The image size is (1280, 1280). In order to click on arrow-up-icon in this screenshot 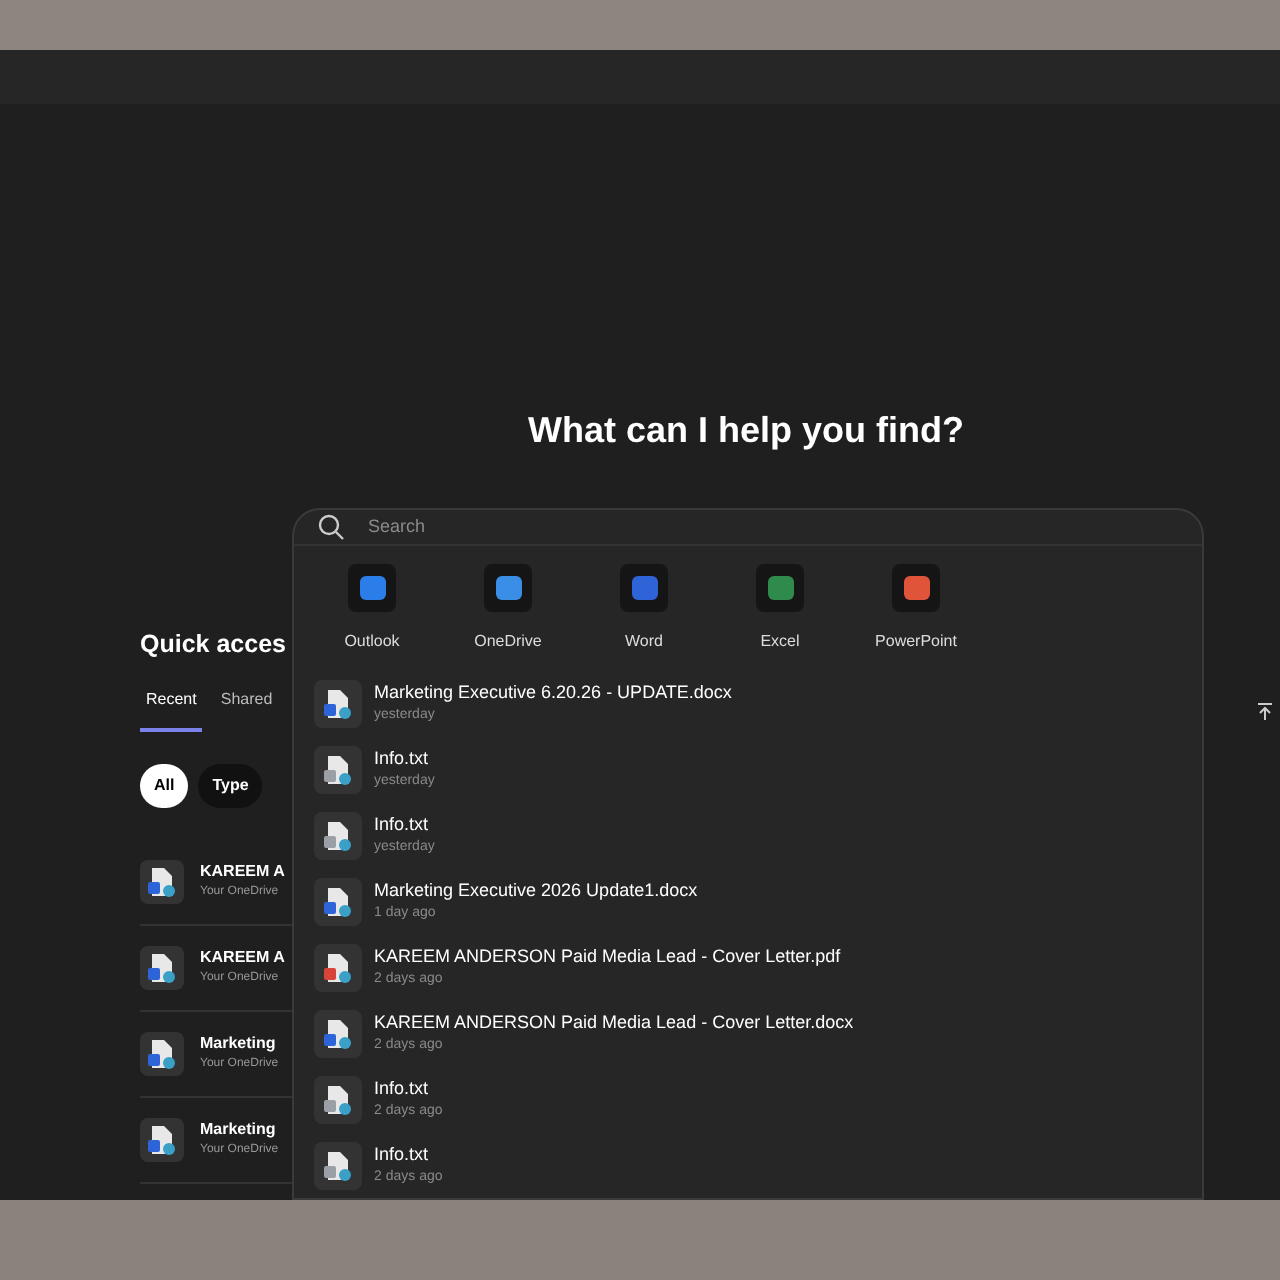, I will do `click(1265, 712)`.